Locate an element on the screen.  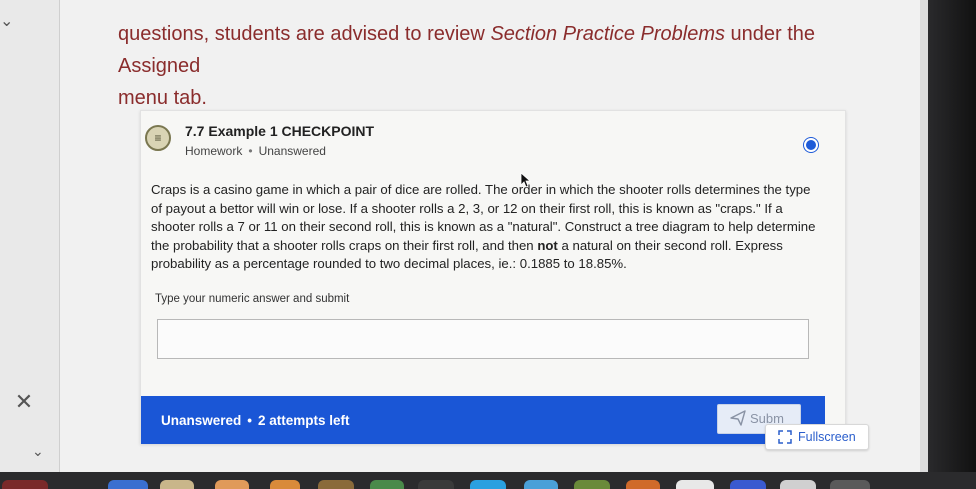
card-type: Homework is located at coordinates (214, 151).